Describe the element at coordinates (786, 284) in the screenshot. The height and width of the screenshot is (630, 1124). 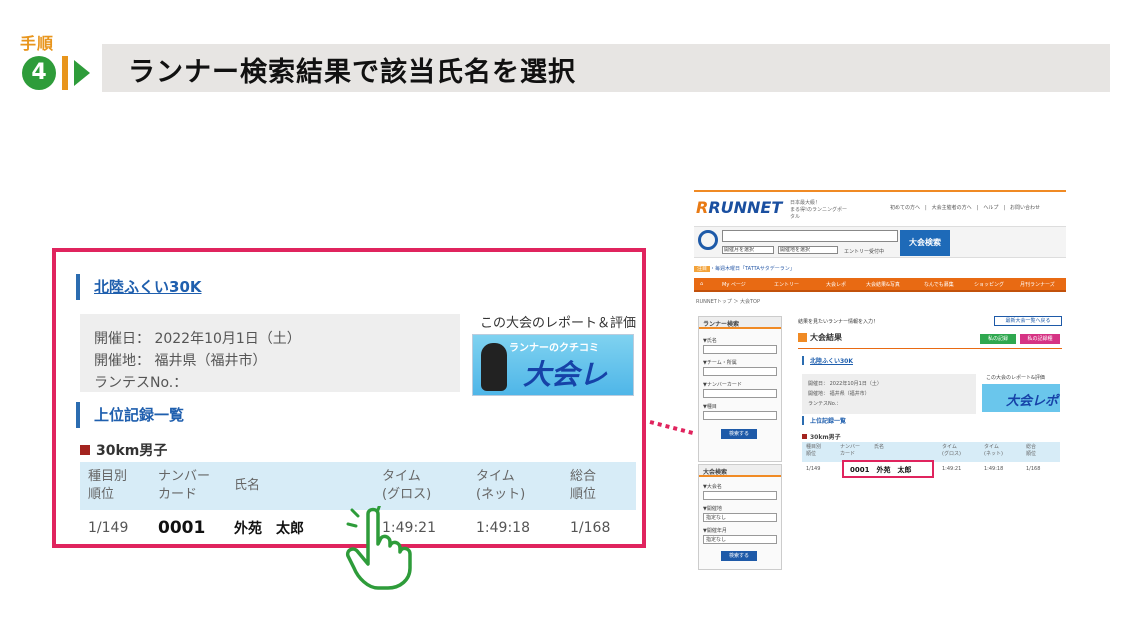
I see `nav-item: エントリー` at that location.